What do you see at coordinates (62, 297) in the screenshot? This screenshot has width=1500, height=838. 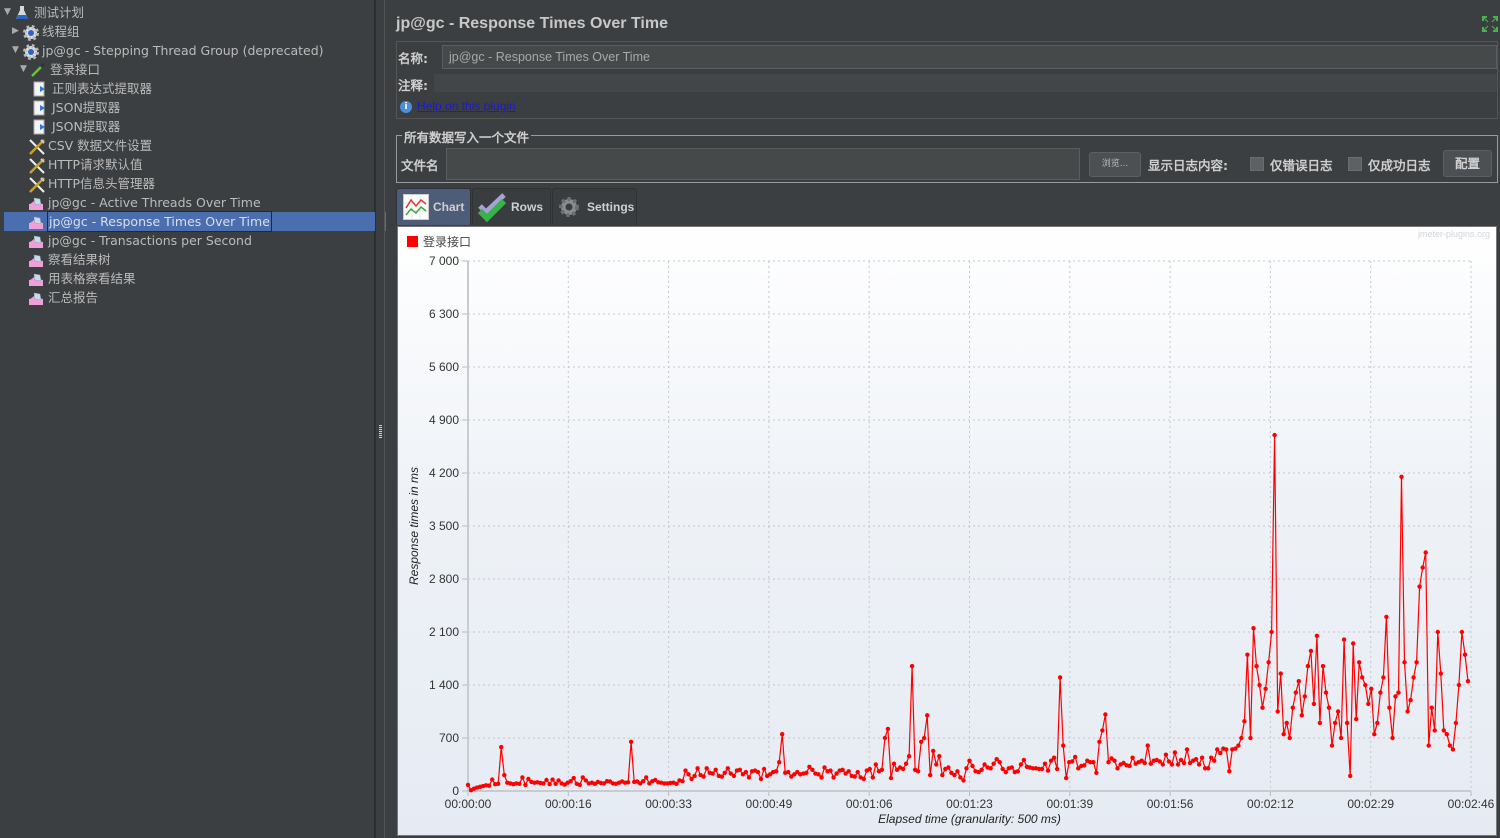 I see `tree-item: 汇总报告` at bounding box center [62, 297].